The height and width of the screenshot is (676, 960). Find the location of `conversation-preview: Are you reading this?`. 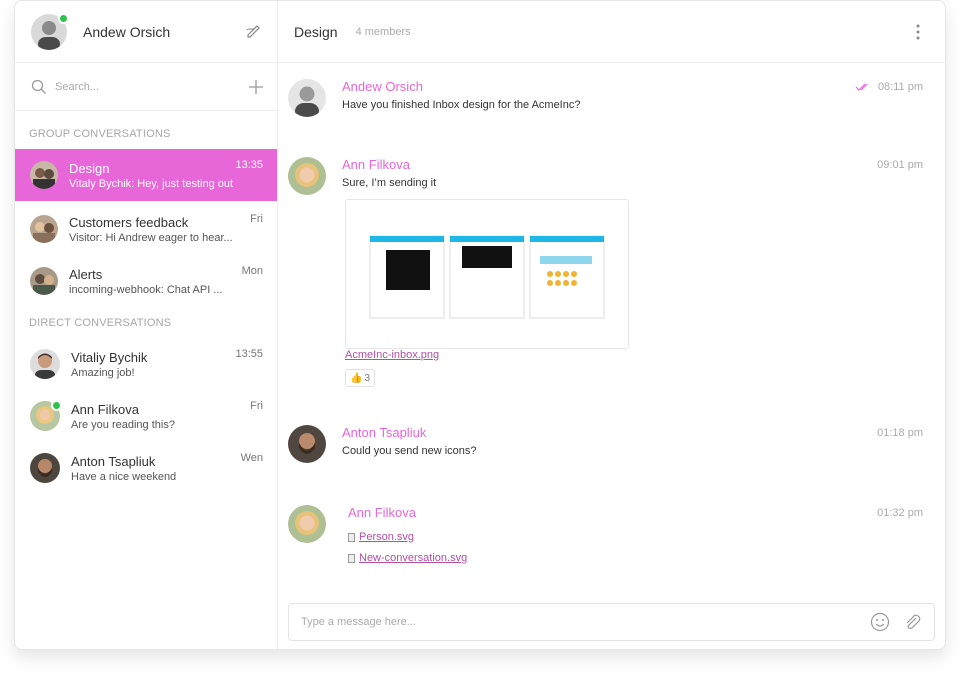

conversation-preview: Are you reading this? is located at coordinates (123, 424).